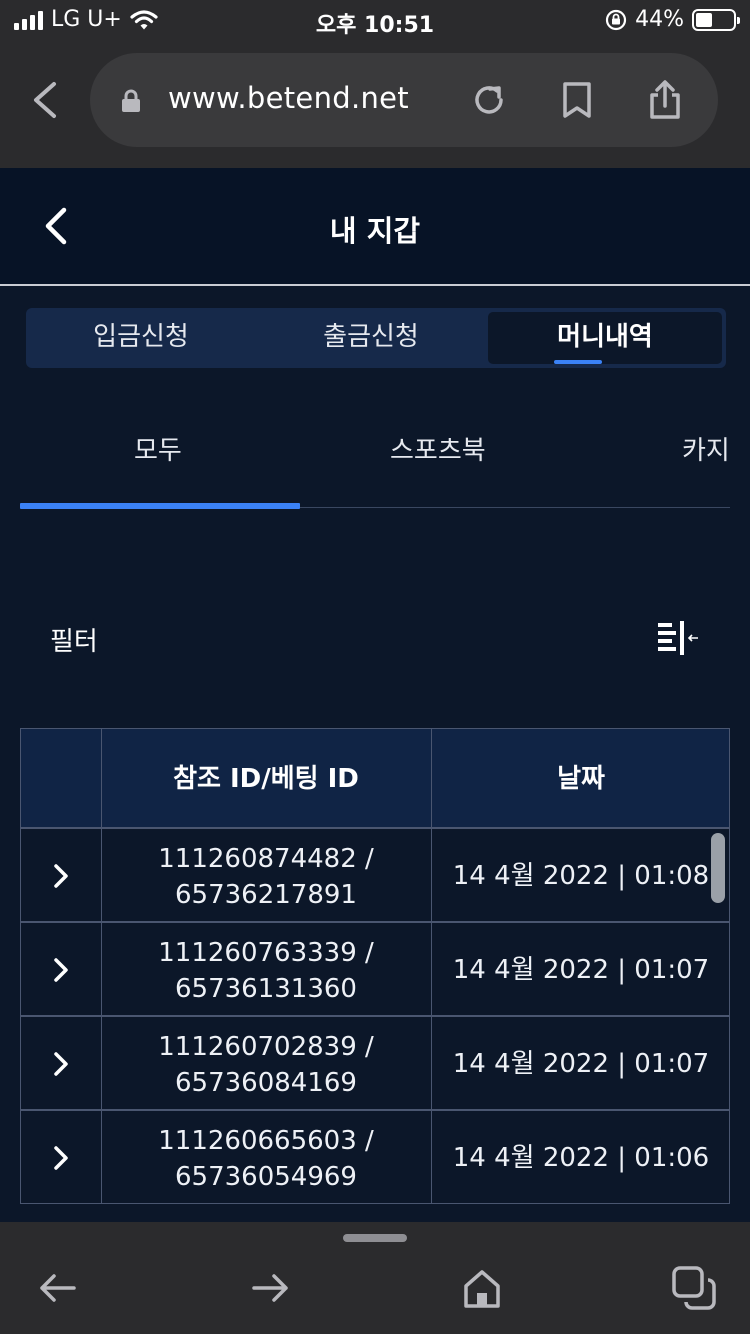 The height and width of the screenshot is (1334, 750). What do you see at coordinates (266, 779) in the screenshot?
I see `column-header-reference-id: 참조 ID/베팅 ID` at bounding box center [266, 779].